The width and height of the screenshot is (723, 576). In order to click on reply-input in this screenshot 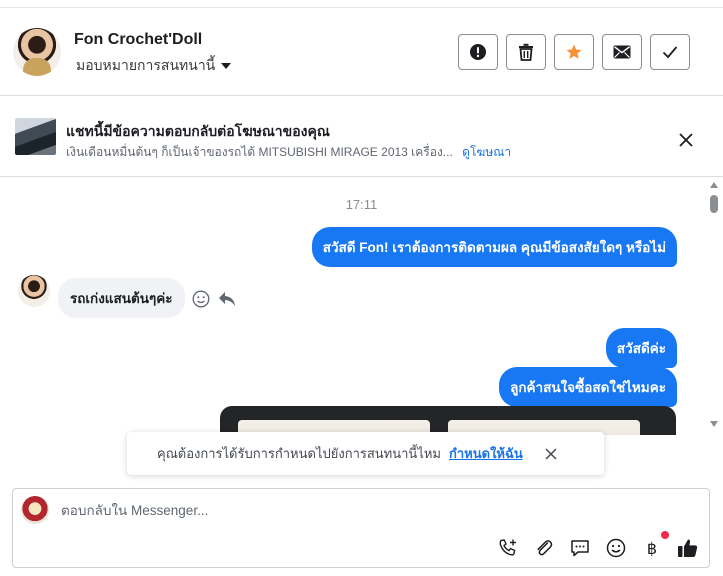, I will do `click(341, 510)`.